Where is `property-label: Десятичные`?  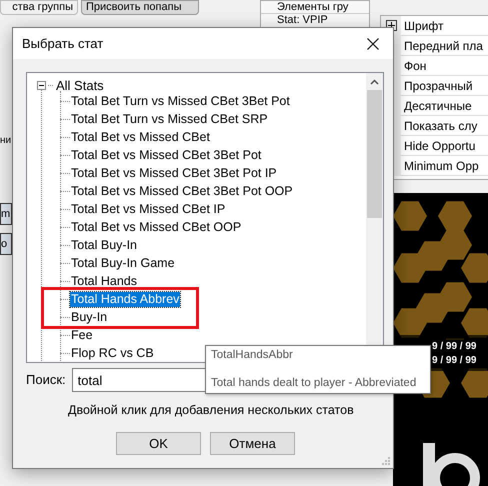
property-label: Десятичные is located at coordinates (436, 105).